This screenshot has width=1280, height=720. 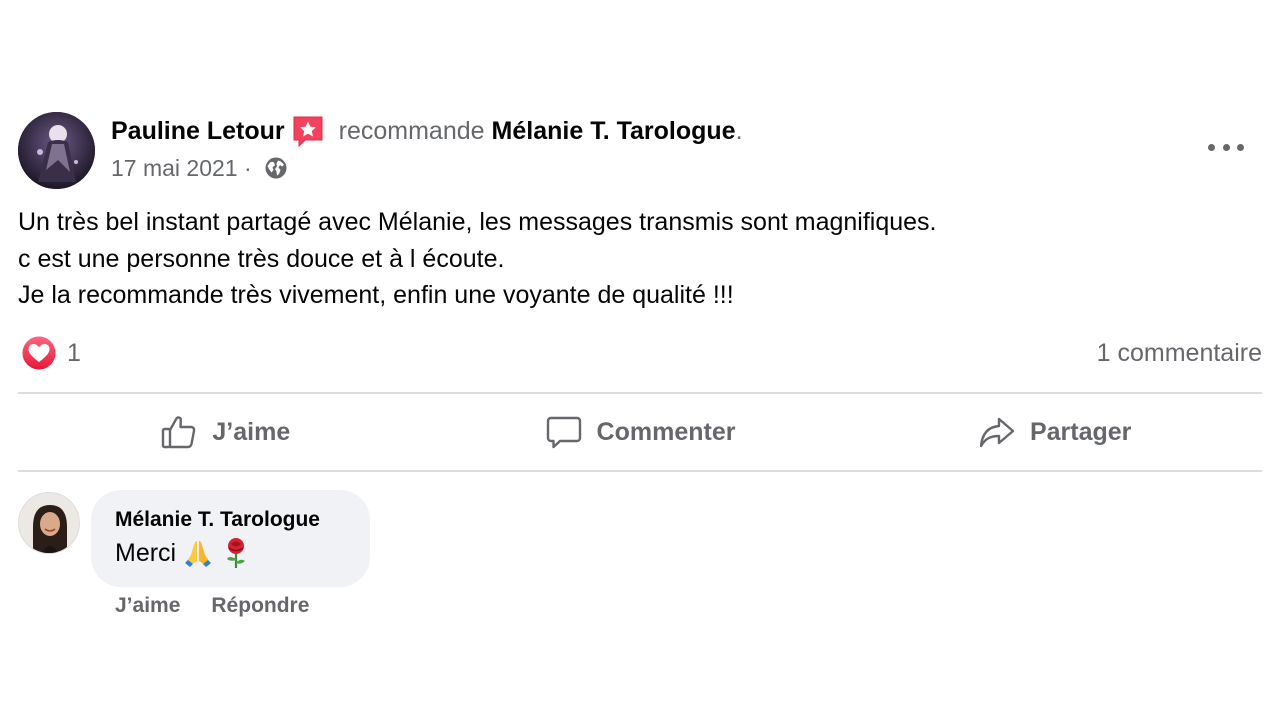 I want to click on folded-hands-icon, so click(x=198, y=554).